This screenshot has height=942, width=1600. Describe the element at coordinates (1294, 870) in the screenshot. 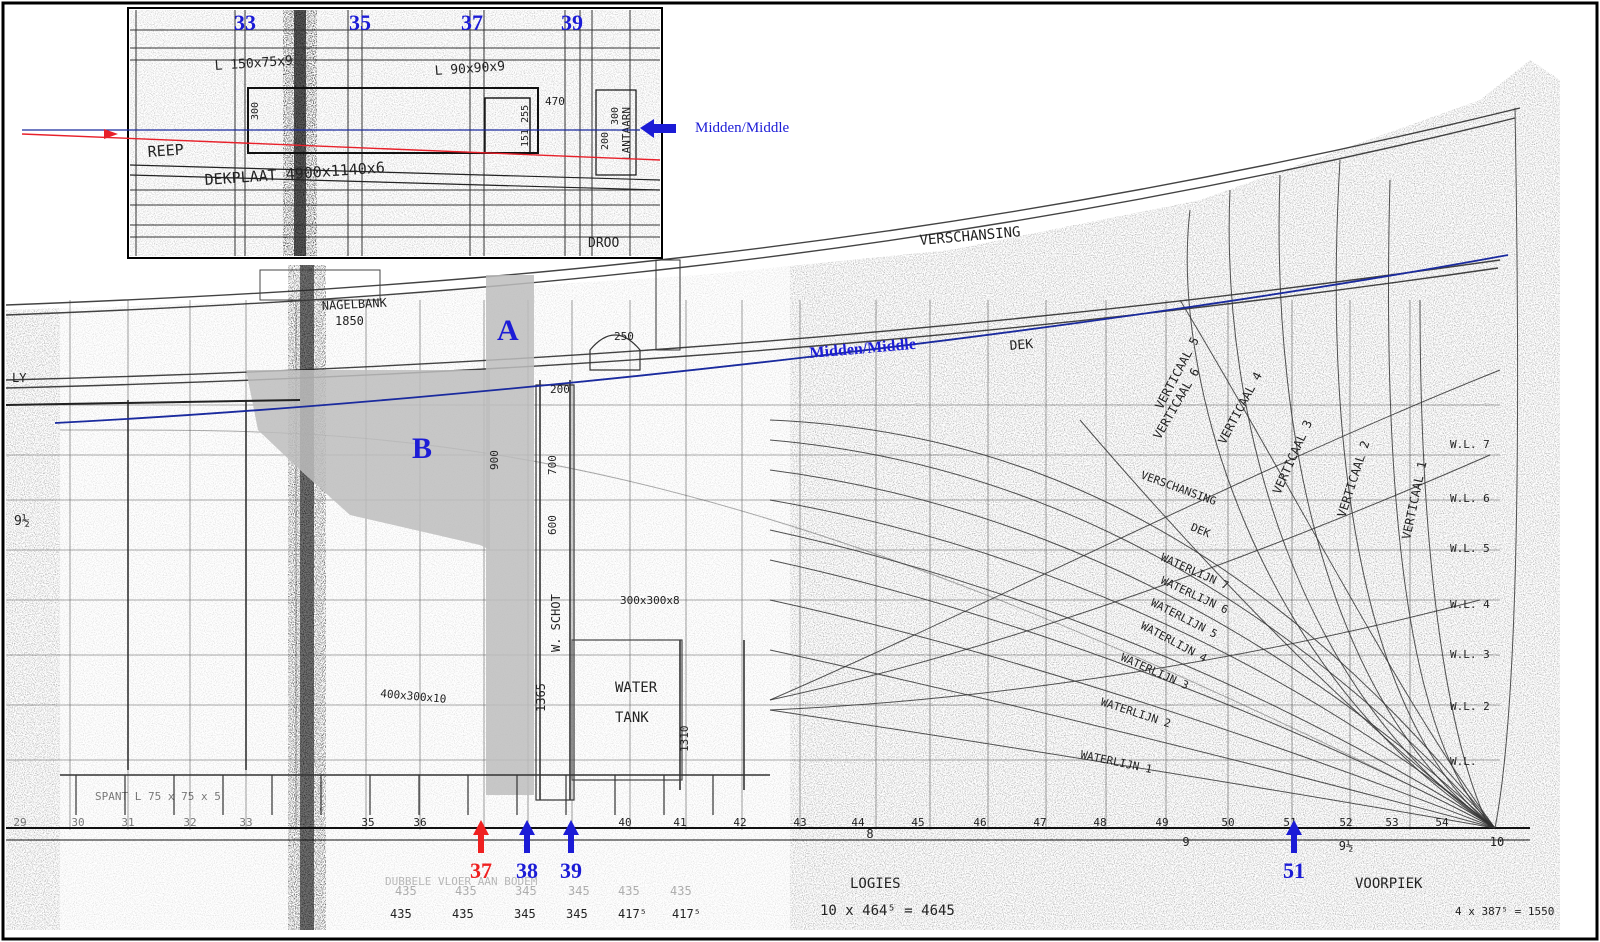

I see `marker-label-51: 51` at that location.